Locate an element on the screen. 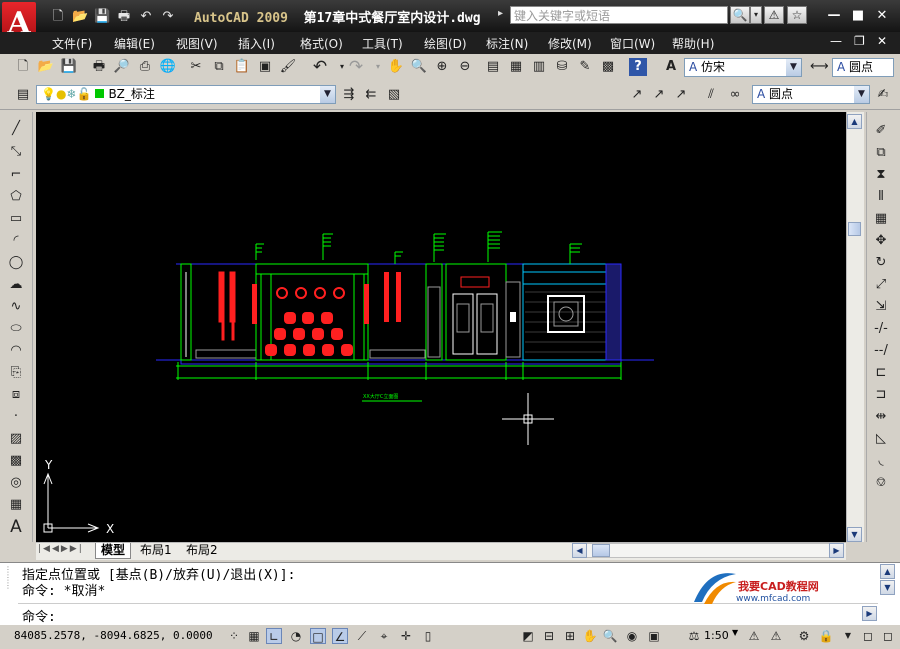  menu-view: 视图(V) is located at coordinates (197, 43).